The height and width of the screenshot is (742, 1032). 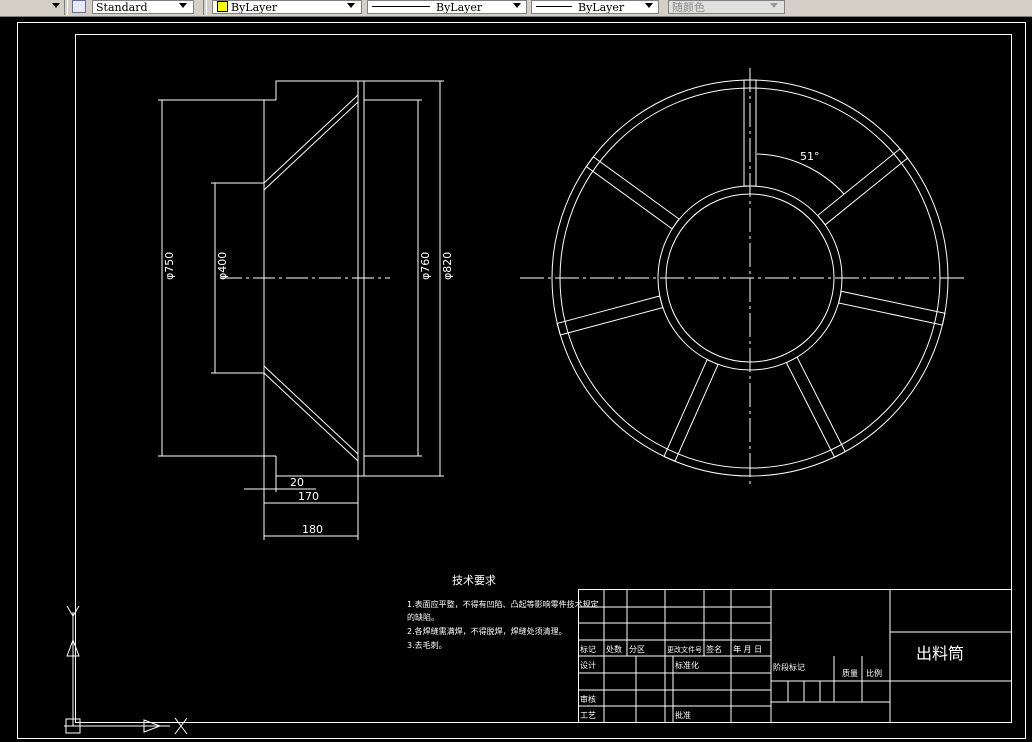 I want to click on tb-part-name: 出料筒, so click(x=940, y=653).